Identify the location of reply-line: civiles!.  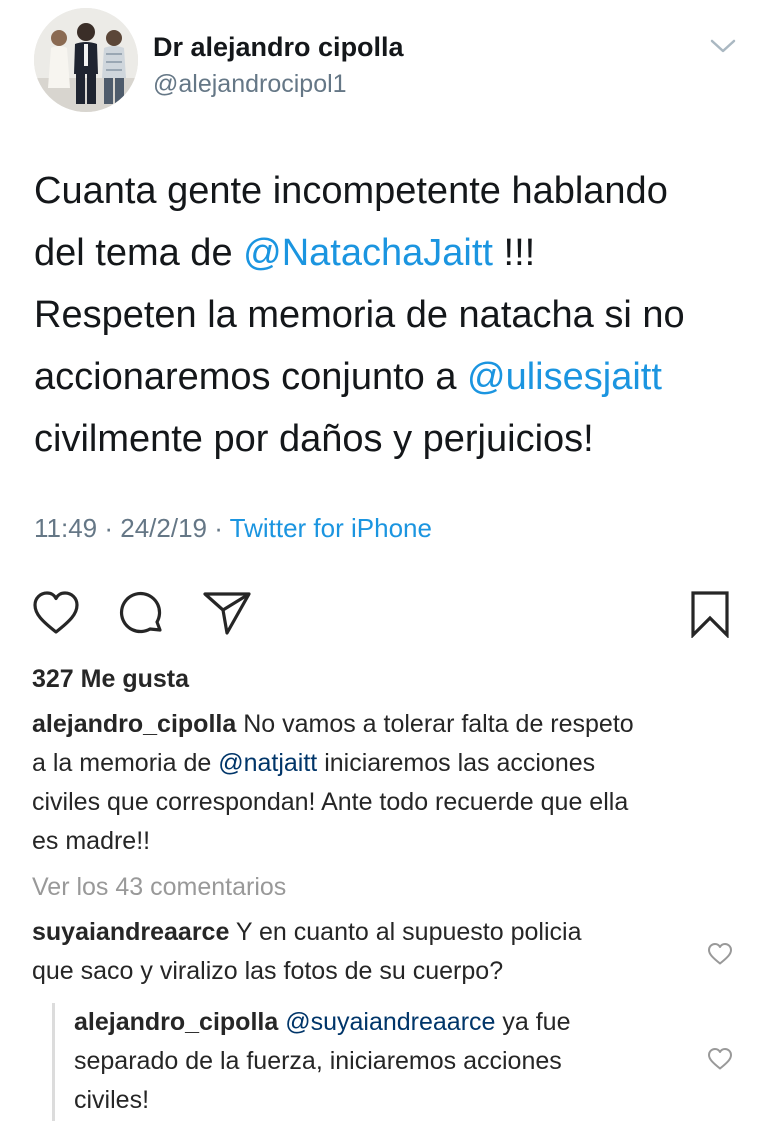
(112, 1100).